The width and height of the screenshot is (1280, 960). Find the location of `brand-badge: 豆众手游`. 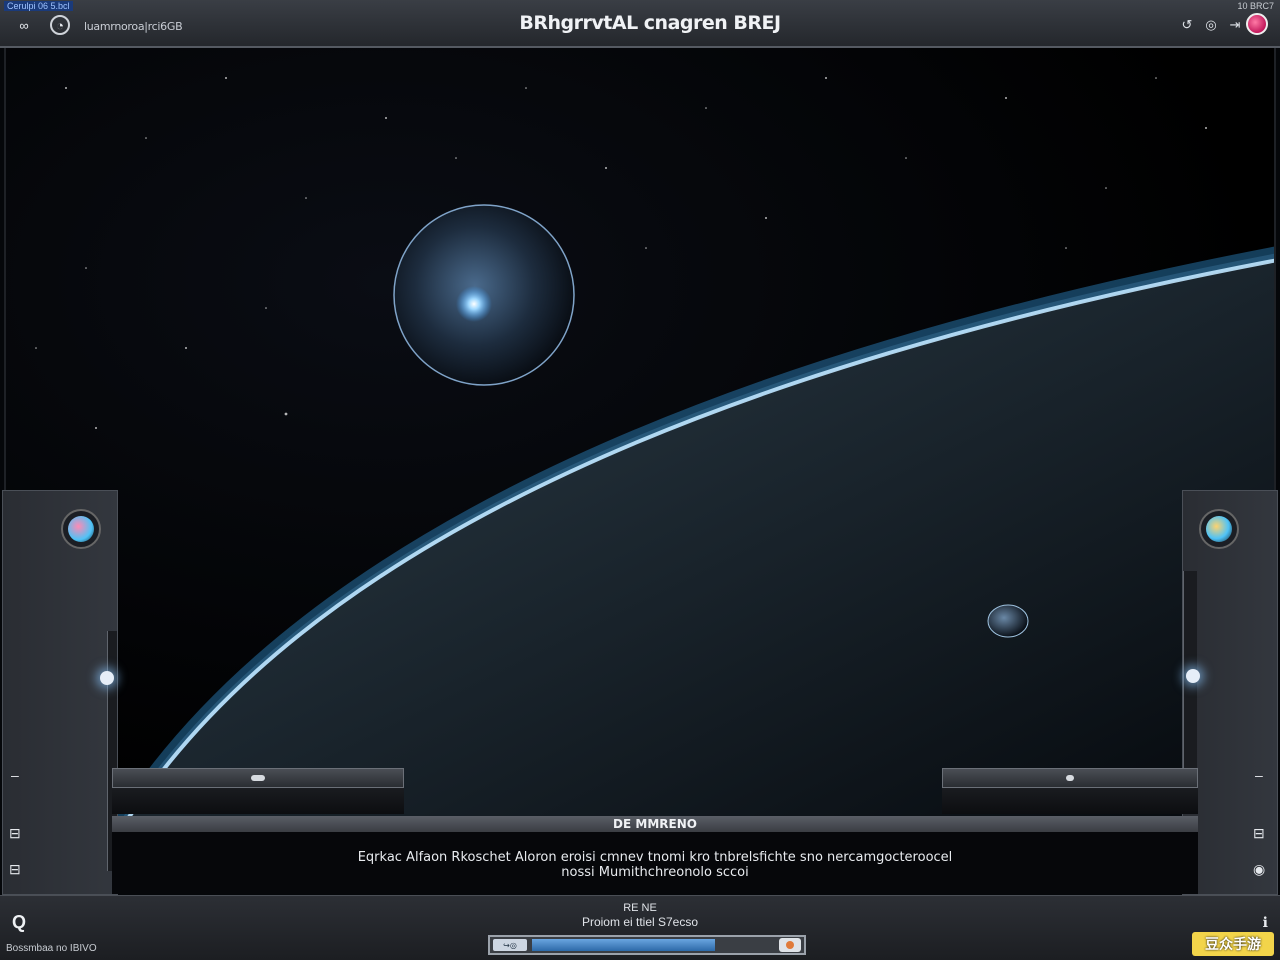

brand-badge: 豆众手游 is located at coordinates (1233, 944).